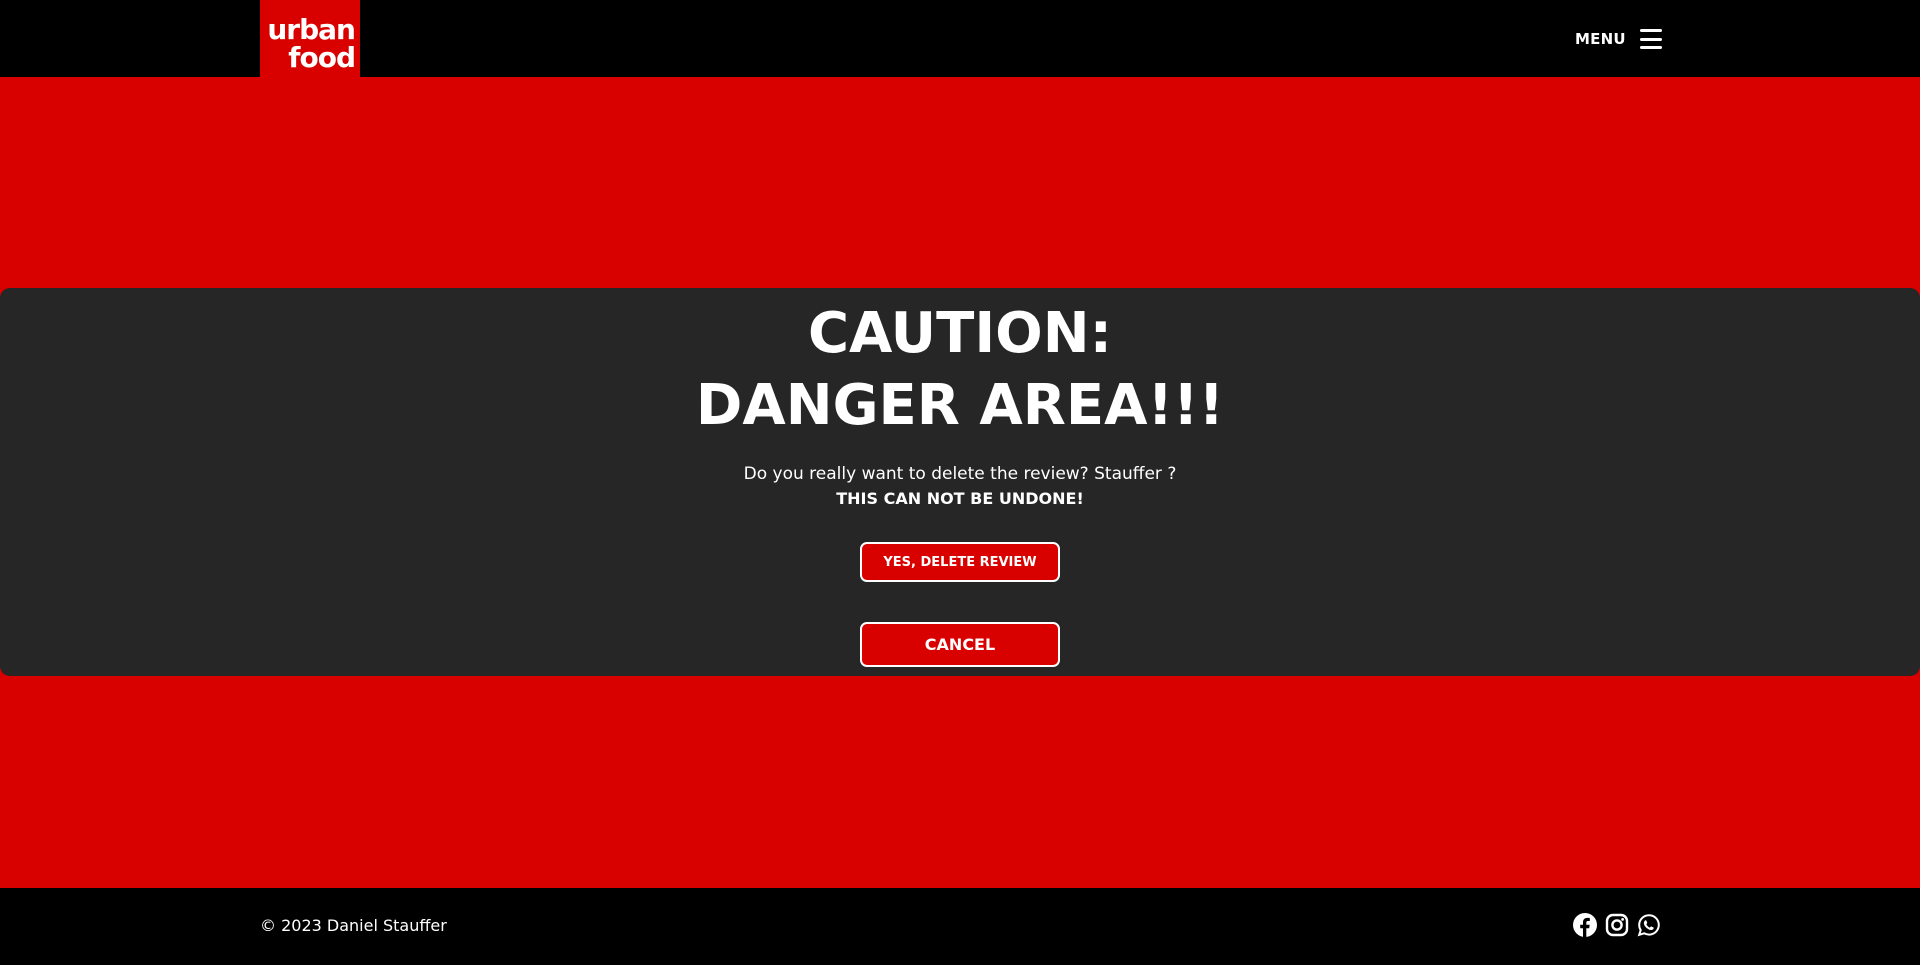  I want to click on delete-review-button: YES, DELETE REVIEW, so click(960, 562).